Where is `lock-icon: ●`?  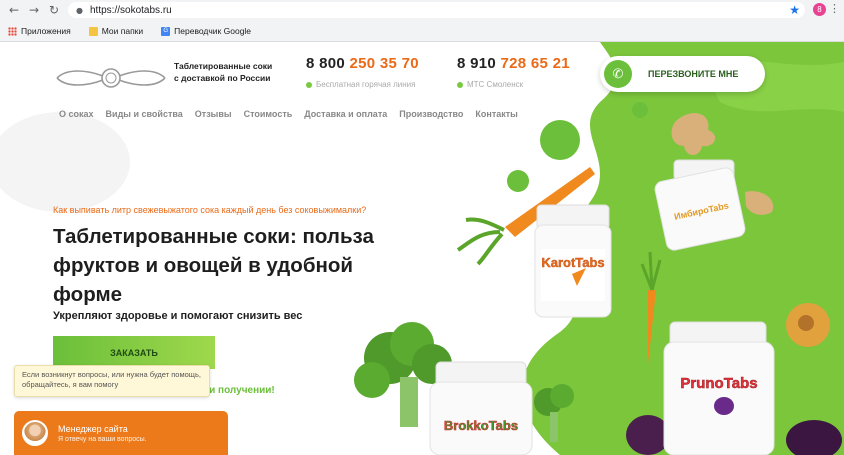 lock-icon: ● is located at coordinates (79, 10).